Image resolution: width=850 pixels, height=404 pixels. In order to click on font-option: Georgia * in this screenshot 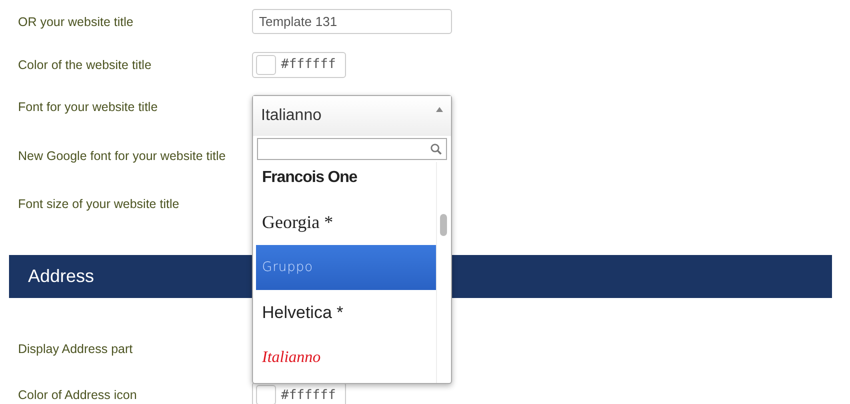, I will do `click(346, 222)`.